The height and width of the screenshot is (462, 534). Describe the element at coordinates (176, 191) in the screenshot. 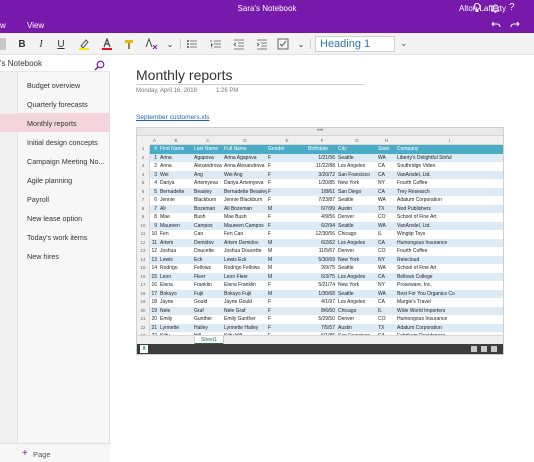

I see `table-cell: Bernadette` at that location.